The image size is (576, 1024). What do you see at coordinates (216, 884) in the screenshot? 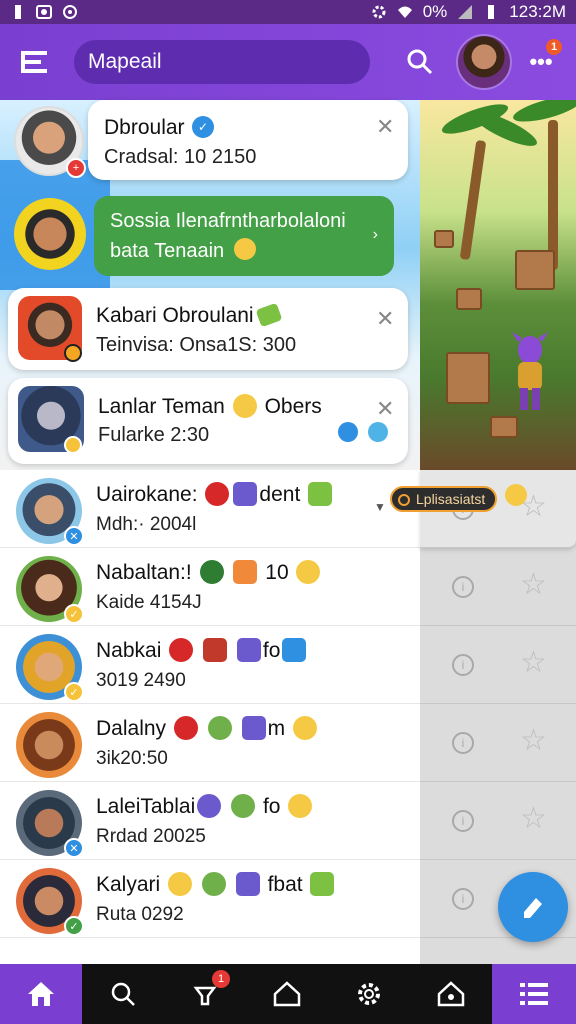
I see `contact-name: Kalyari fbat` at bounding box center [216, 884].